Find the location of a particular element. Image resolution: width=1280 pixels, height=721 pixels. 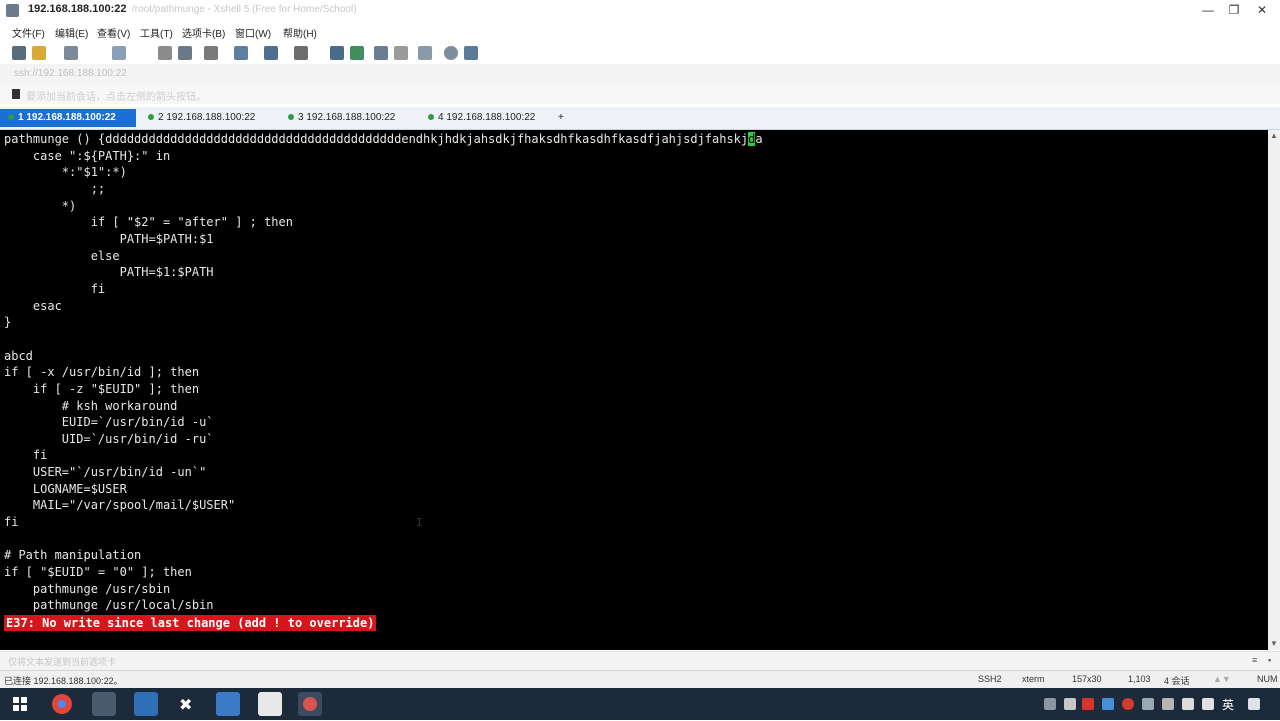

menu-tabs: 选项卡(B) is located at coordinates (203, 32).